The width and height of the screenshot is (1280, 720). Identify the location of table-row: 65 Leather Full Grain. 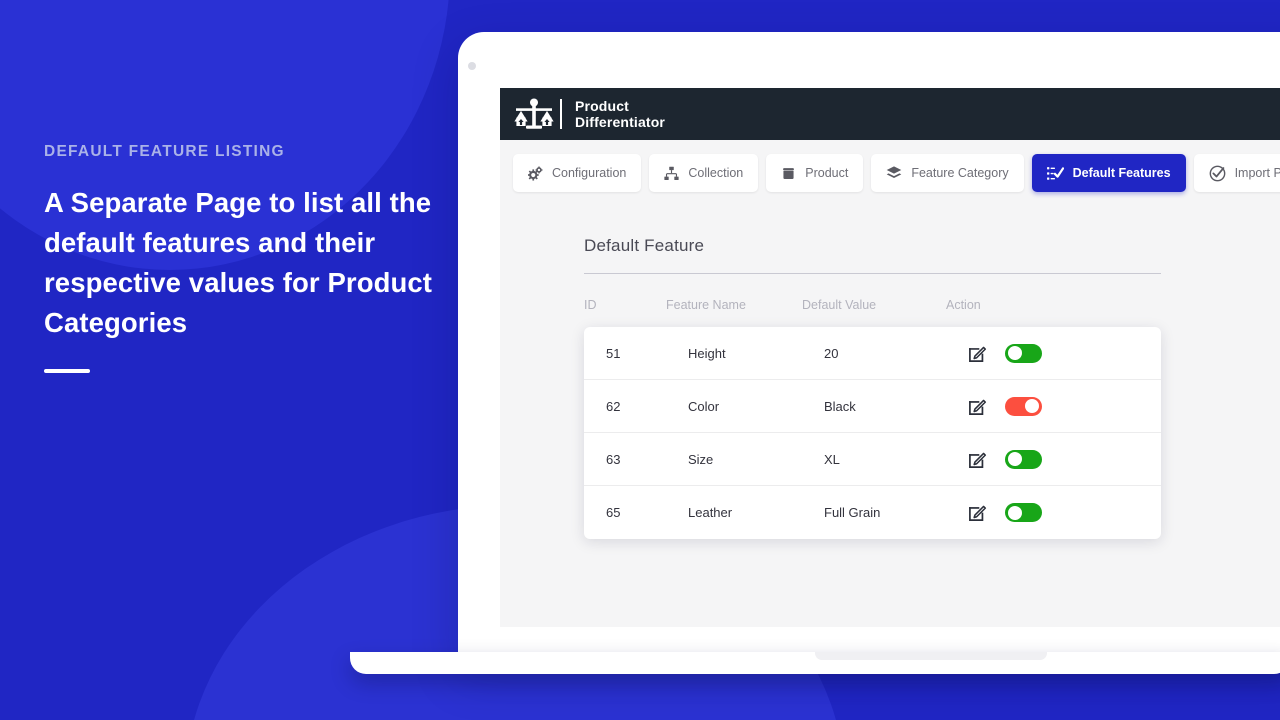
(872, 512).